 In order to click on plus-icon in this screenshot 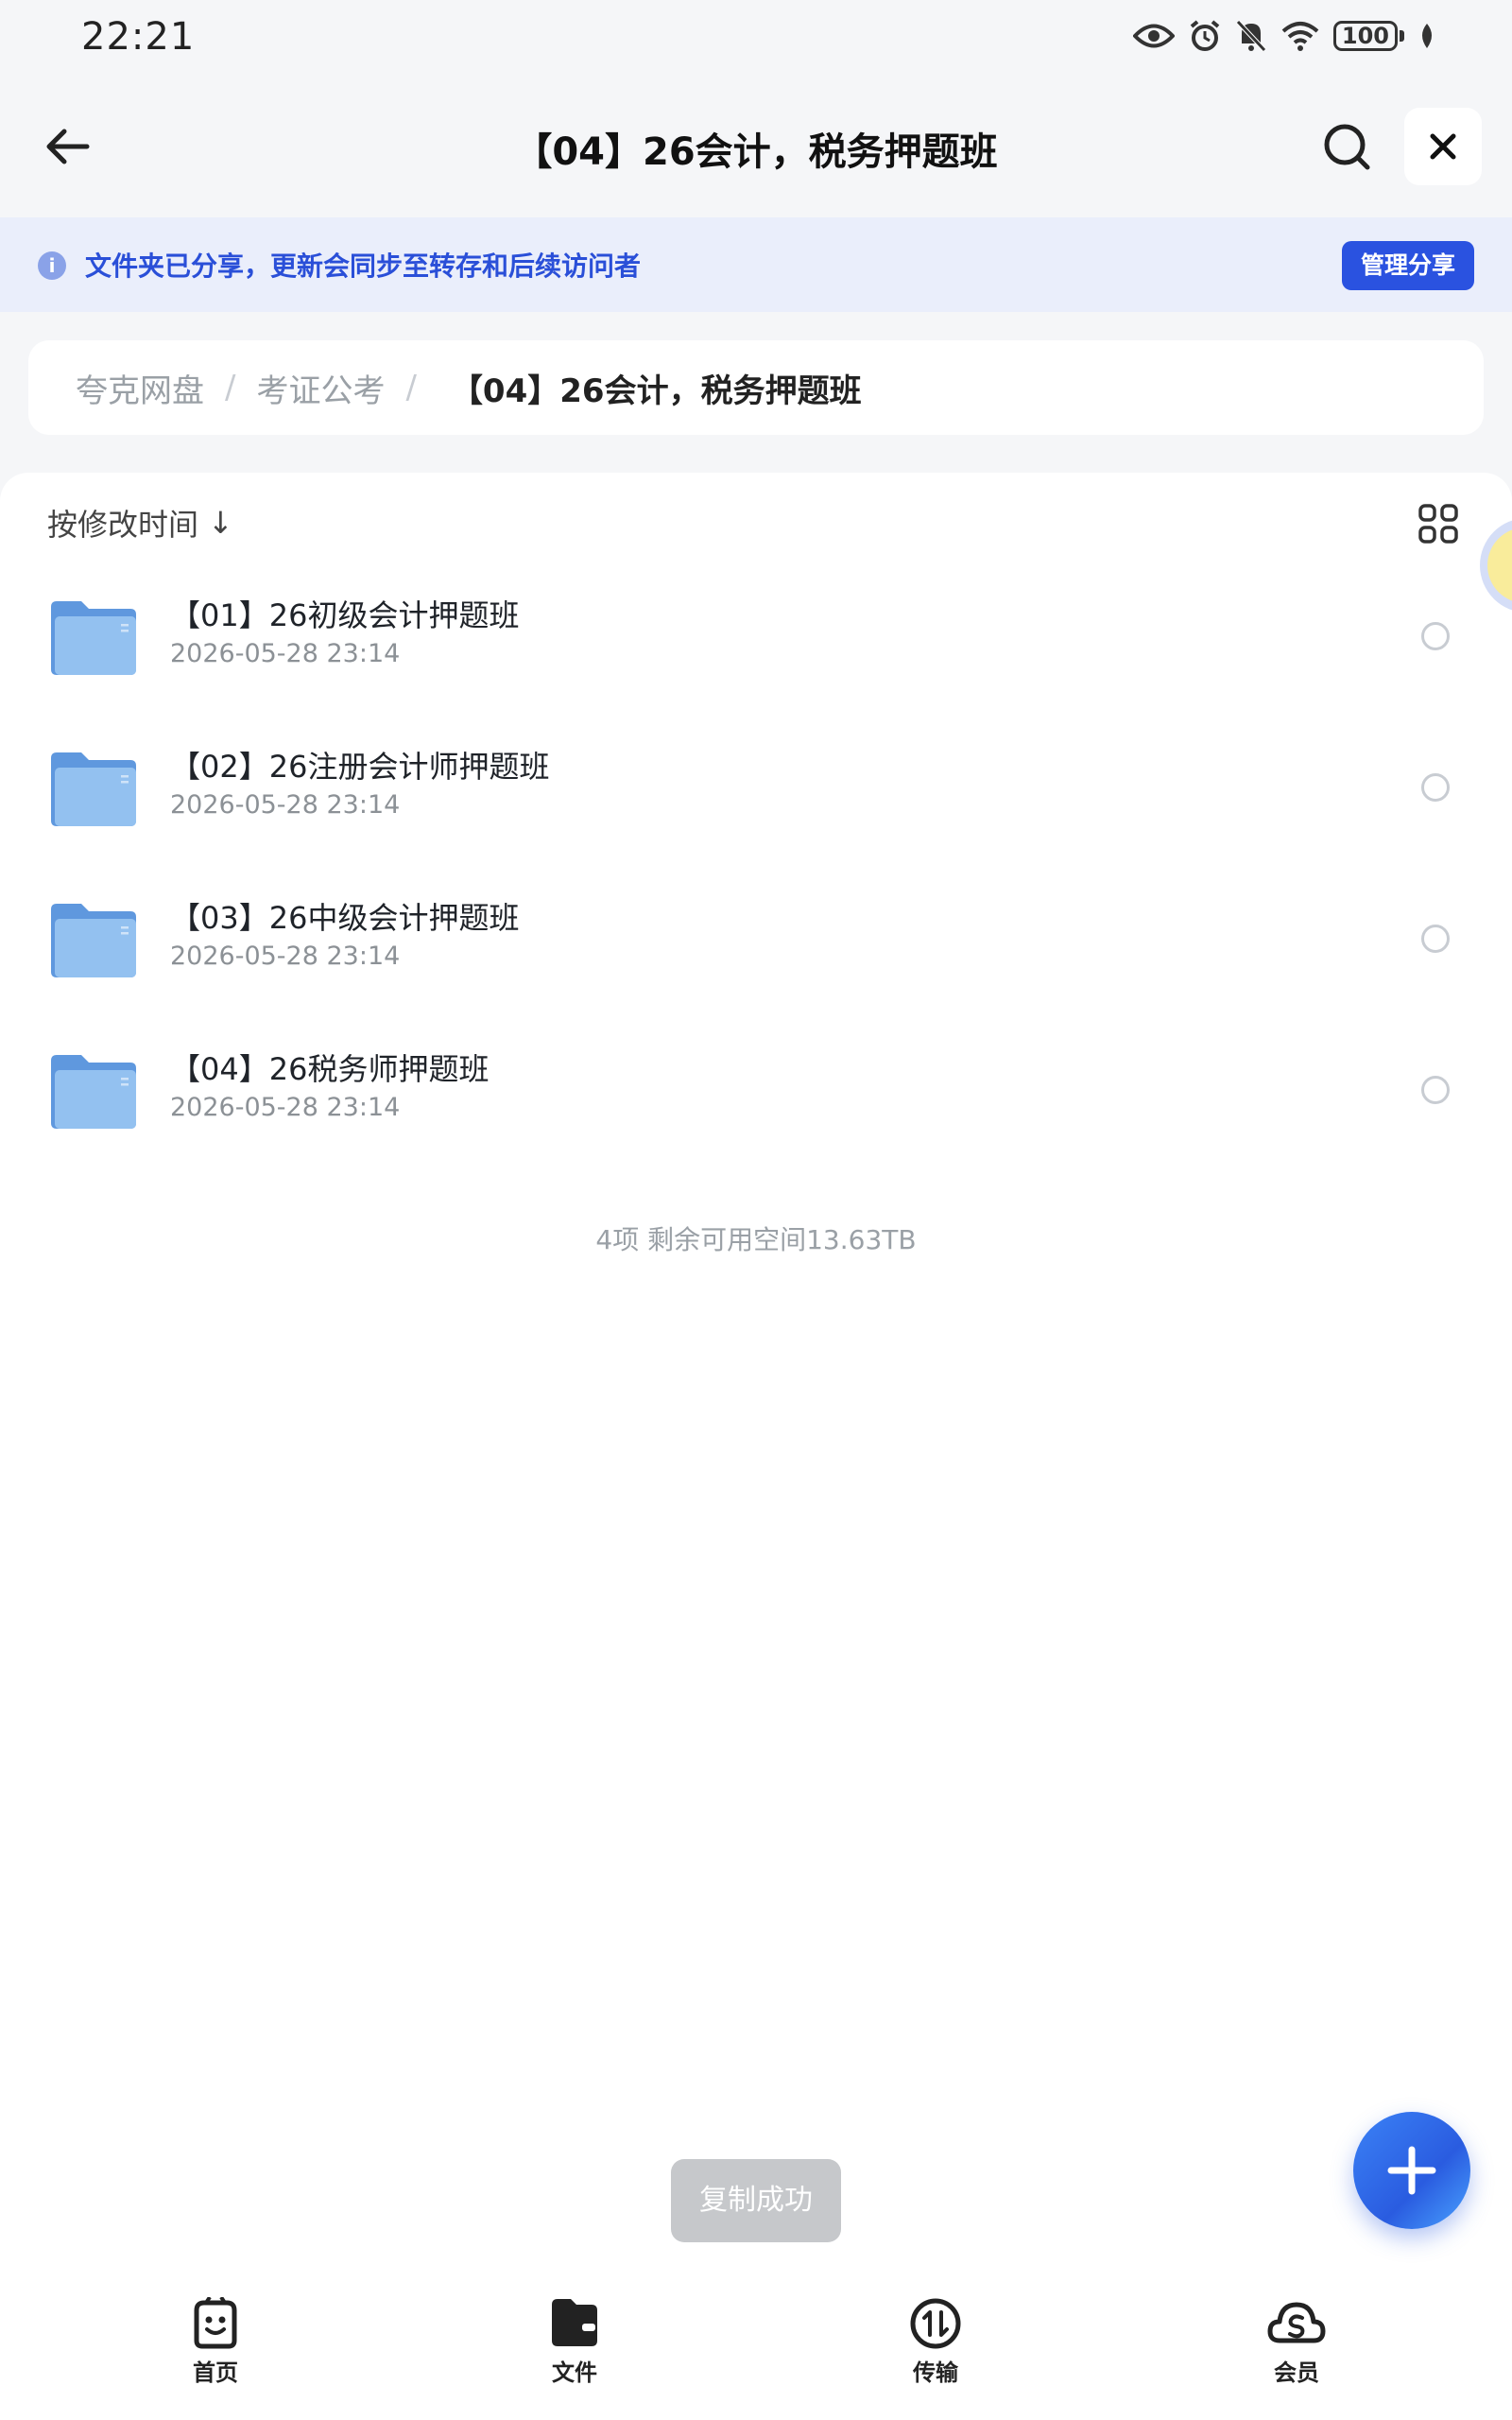, I will do `click(1411, 2170)`.